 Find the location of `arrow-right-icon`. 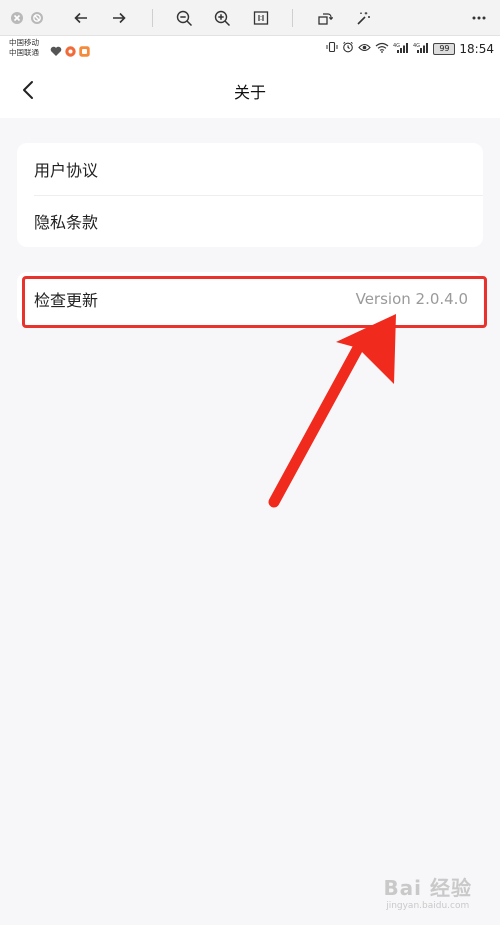

arrow-right-icon is located at coordinates (119, 18).